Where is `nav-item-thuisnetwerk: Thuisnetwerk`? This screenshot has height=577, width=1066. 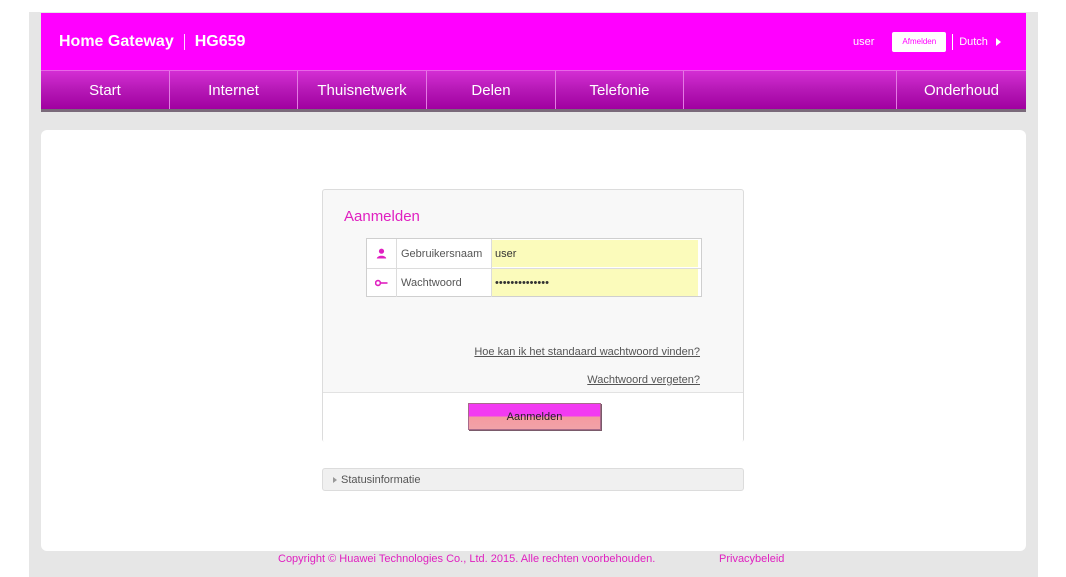 nav-item-thuisnetwerk: Thuisnetwerk is located at coordinates (362, 90).